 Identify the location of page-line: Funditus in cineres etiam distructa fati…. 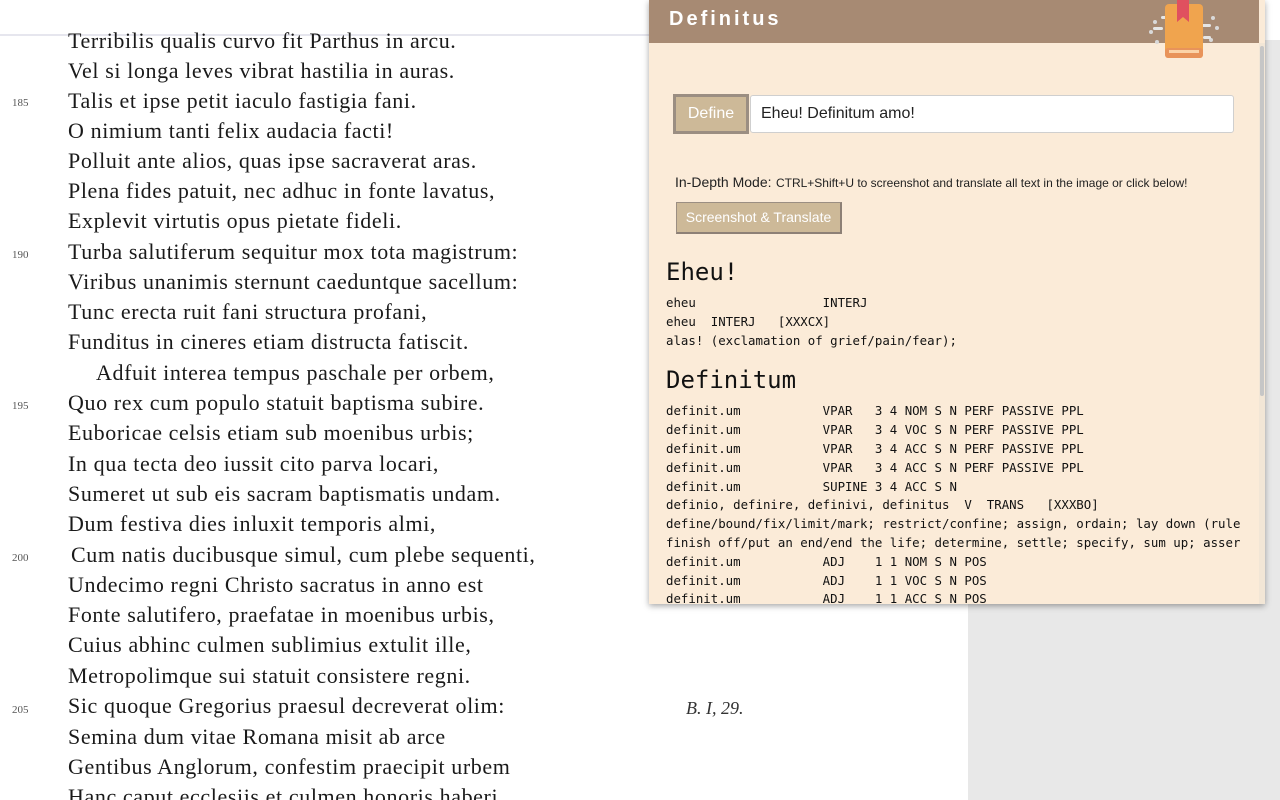
(268, 341).